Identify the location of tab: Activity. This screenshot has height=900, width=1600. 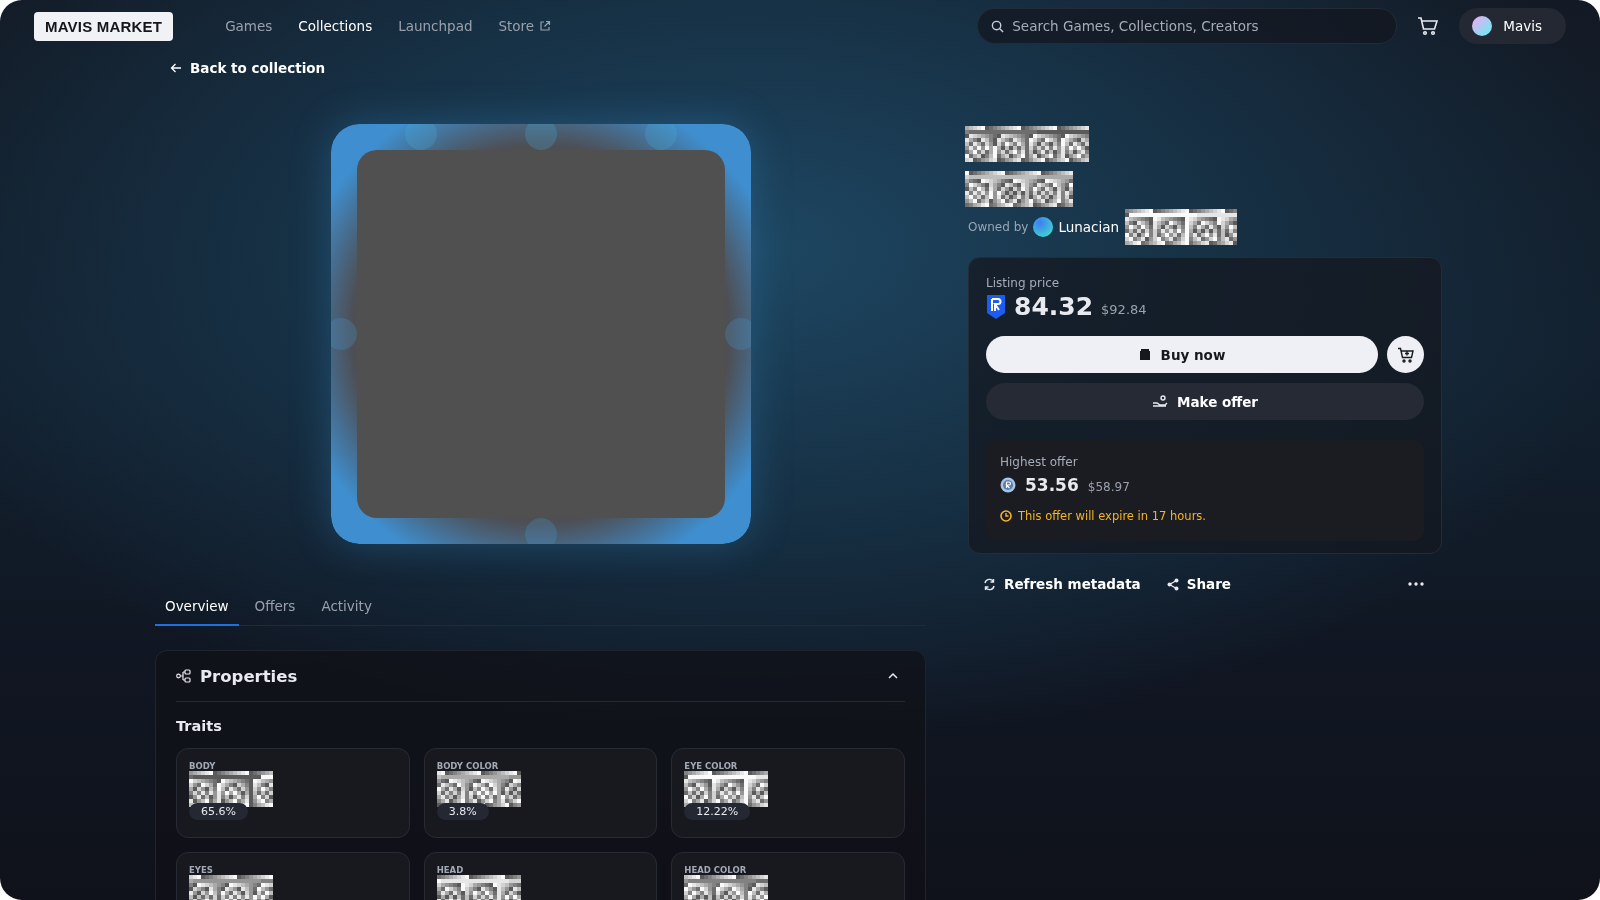
(346, 607).